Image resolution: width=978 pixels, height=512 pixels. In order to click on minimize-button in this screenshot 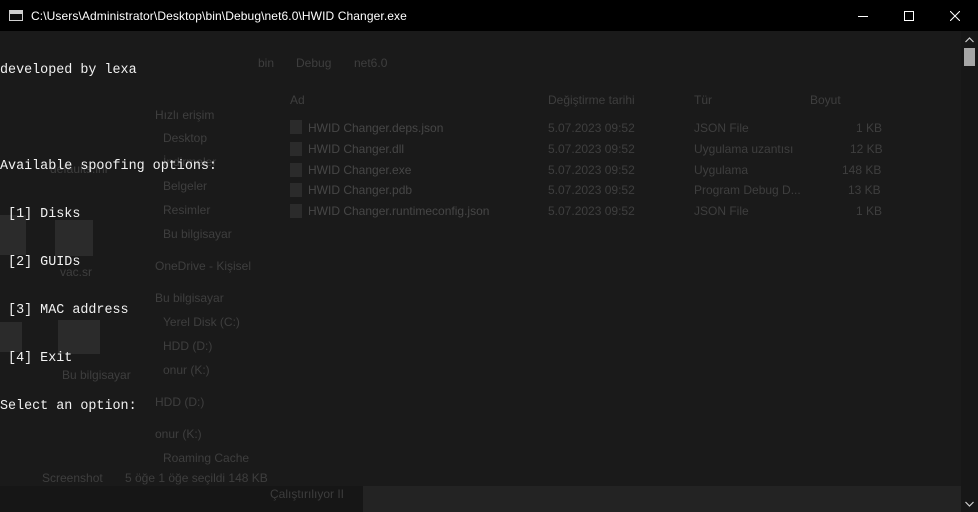, I will do `click(863, 15)`.